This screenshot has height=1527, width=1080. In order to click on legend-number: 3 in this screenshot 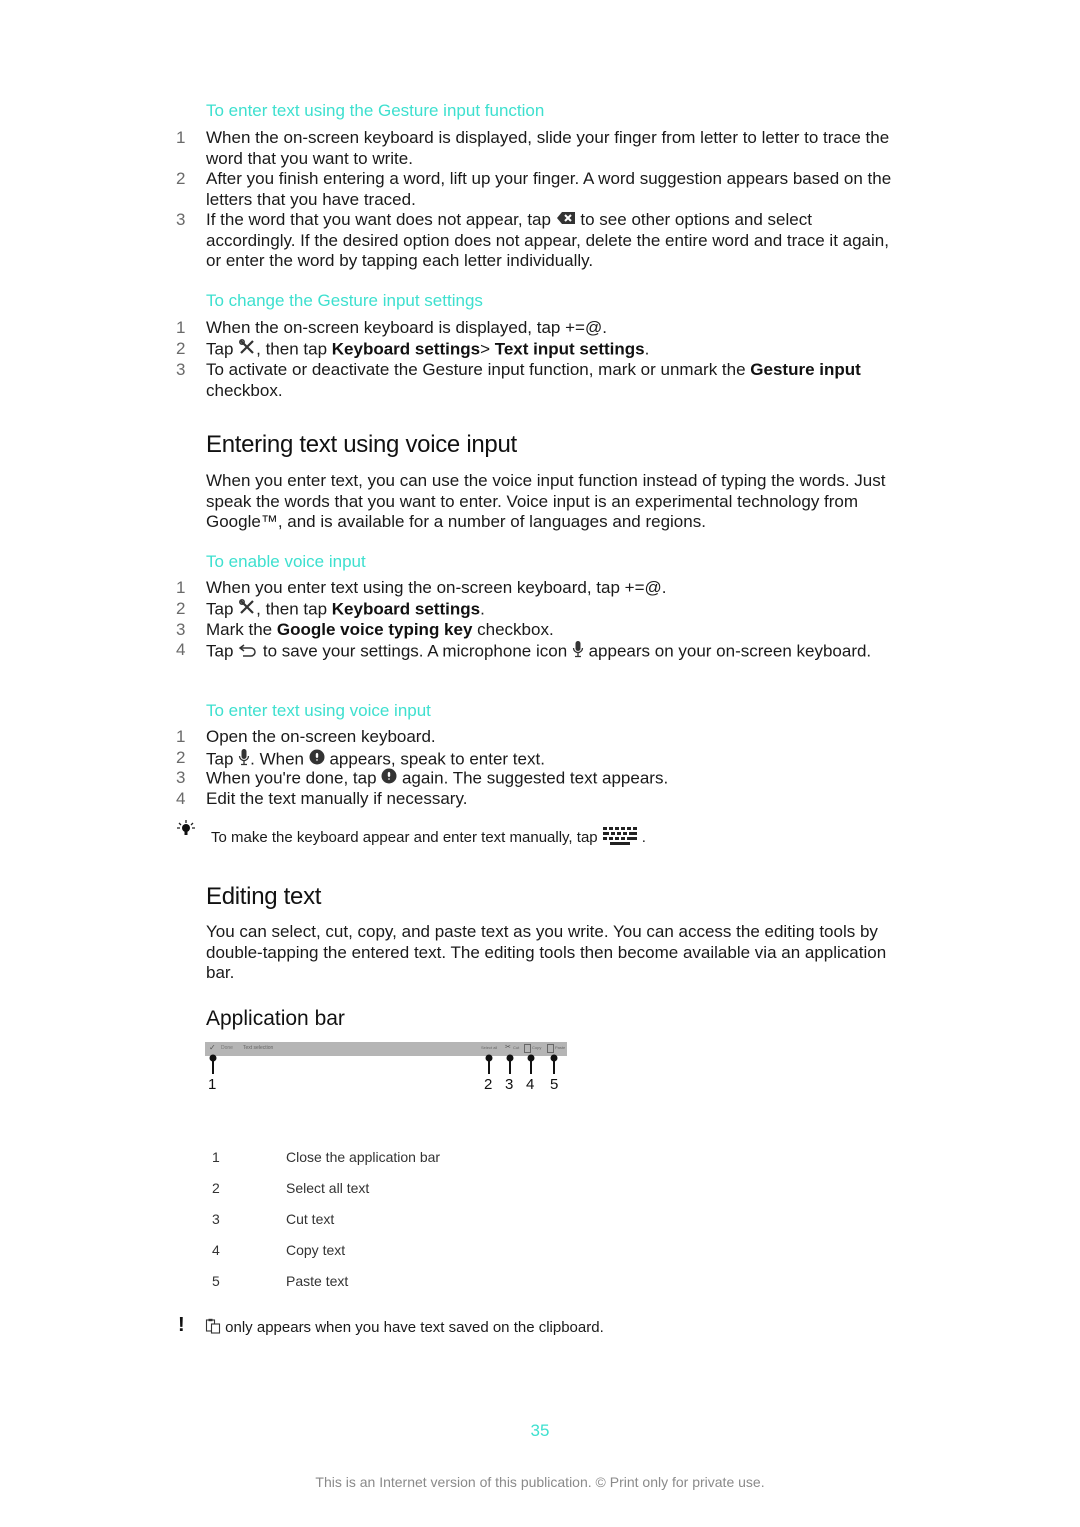, I will do `click(216, 1219)`.